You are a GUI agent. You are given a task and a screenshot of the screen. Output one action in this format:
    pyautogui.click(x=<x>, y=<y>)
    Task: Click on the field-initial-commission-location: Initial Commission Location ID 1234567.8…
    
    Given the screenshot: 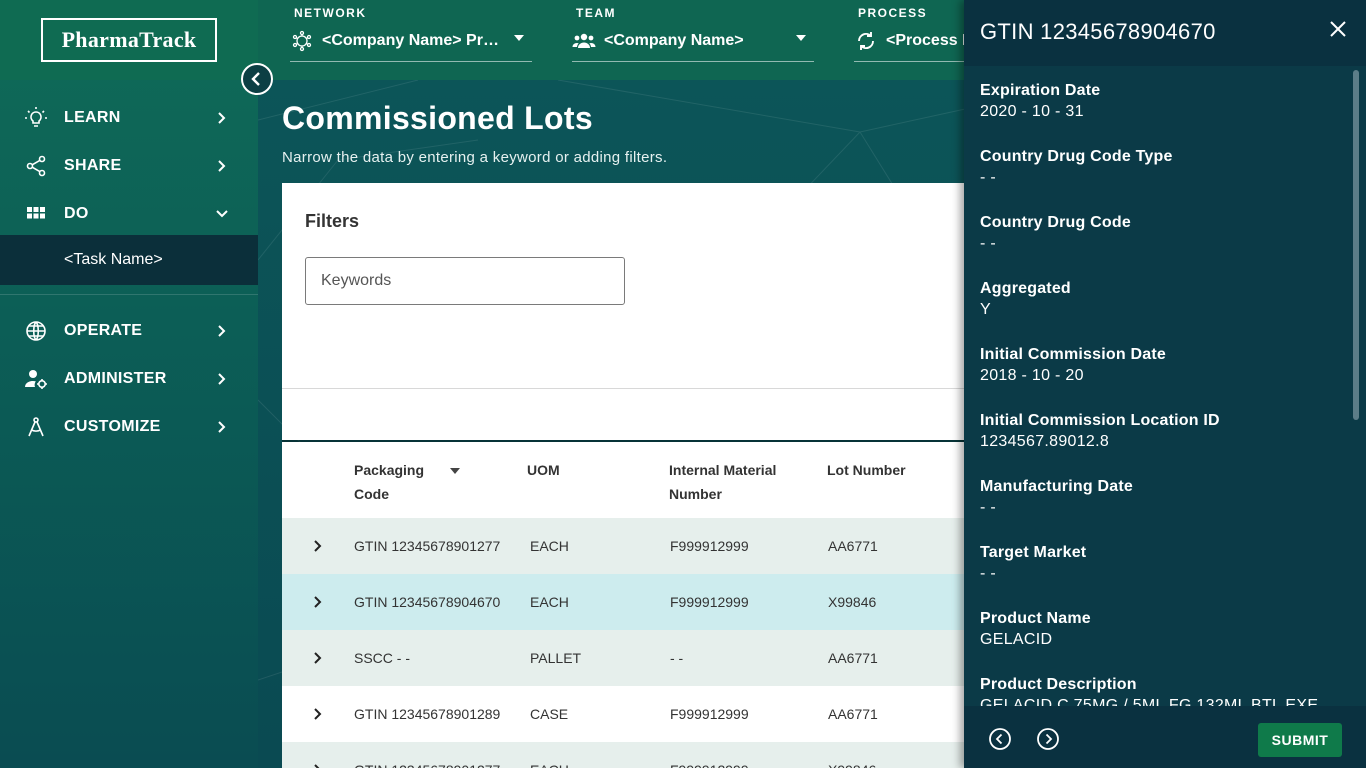 What is the action you would take?
    pyautogui.click(x=1100, y=431)
    